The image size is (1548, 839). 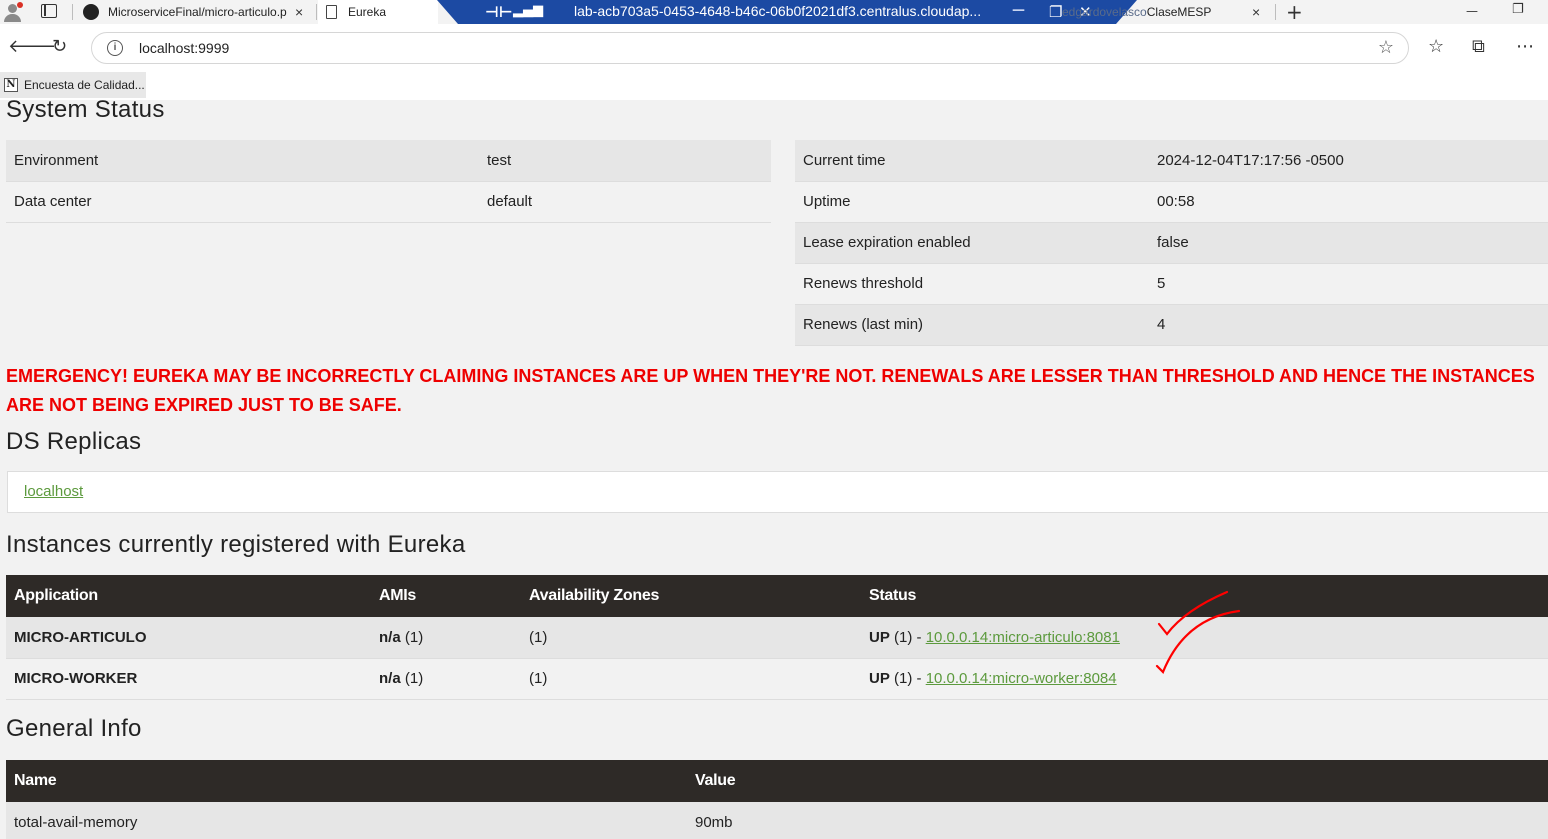 What do you see at coordinates (1518, 9) in the screenshot?
I see `restore-window-icon: ❐` at bounding box center [1518, 9].